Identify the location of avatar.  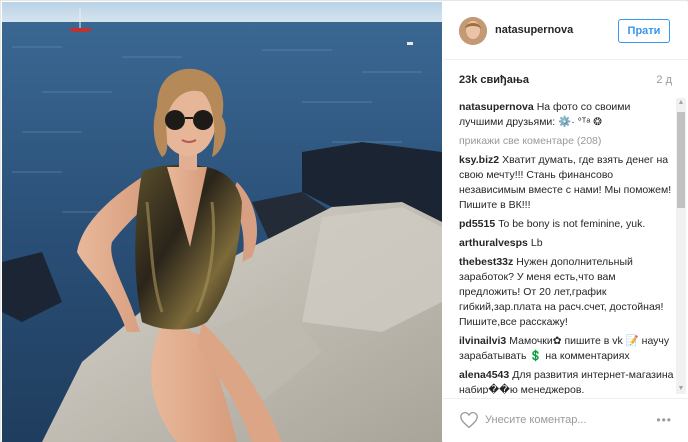
(473, 31).